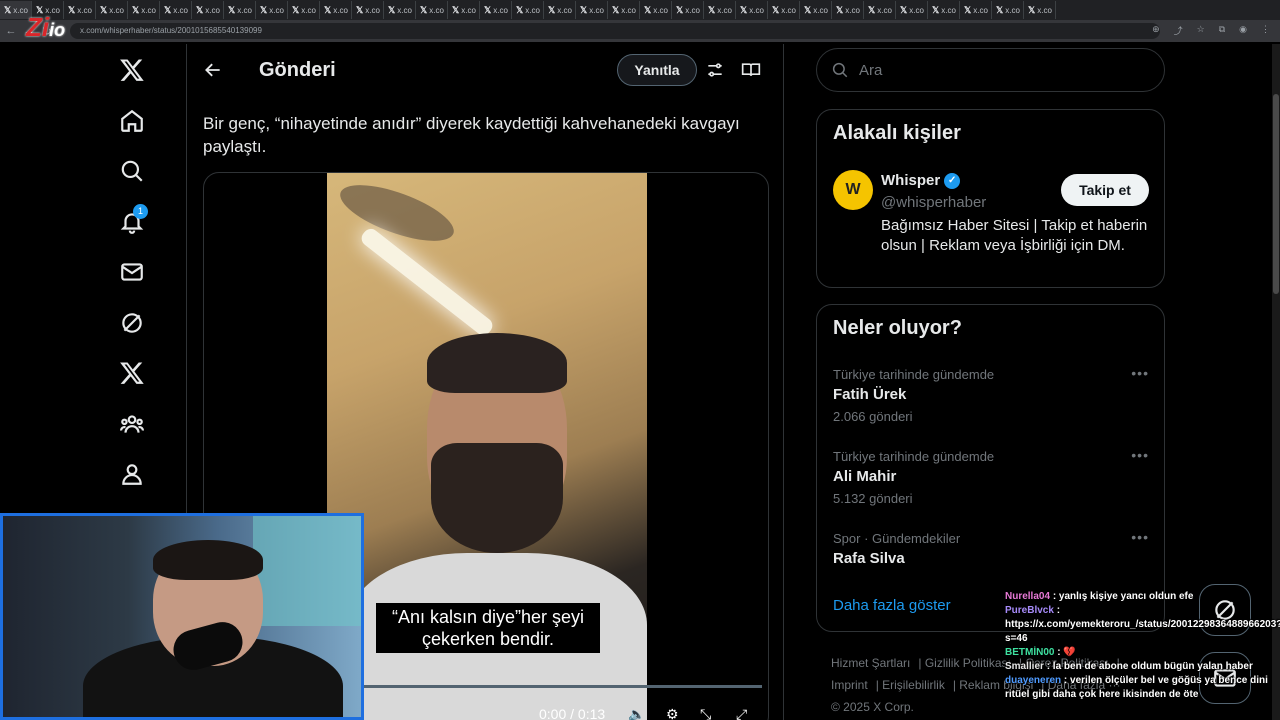 The image size is (1280, 720). Describe the element at coordinates (1265, 30) in the screenshot. I see `menu-icon: ⋮` at that location.